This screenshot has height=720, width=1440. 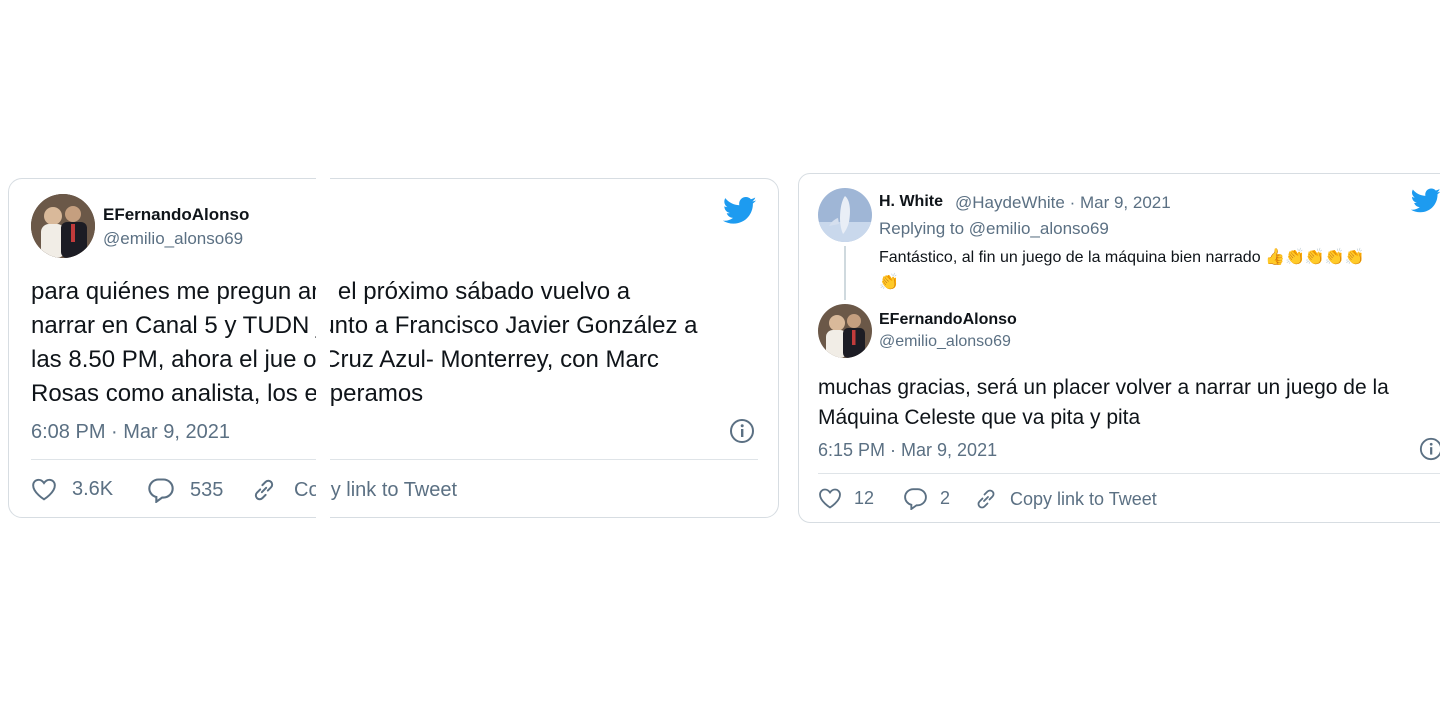 What do you see at coordinates (846, 498) in the screenshot?
I see `like-button: 12` at bounding box center [846, 498].